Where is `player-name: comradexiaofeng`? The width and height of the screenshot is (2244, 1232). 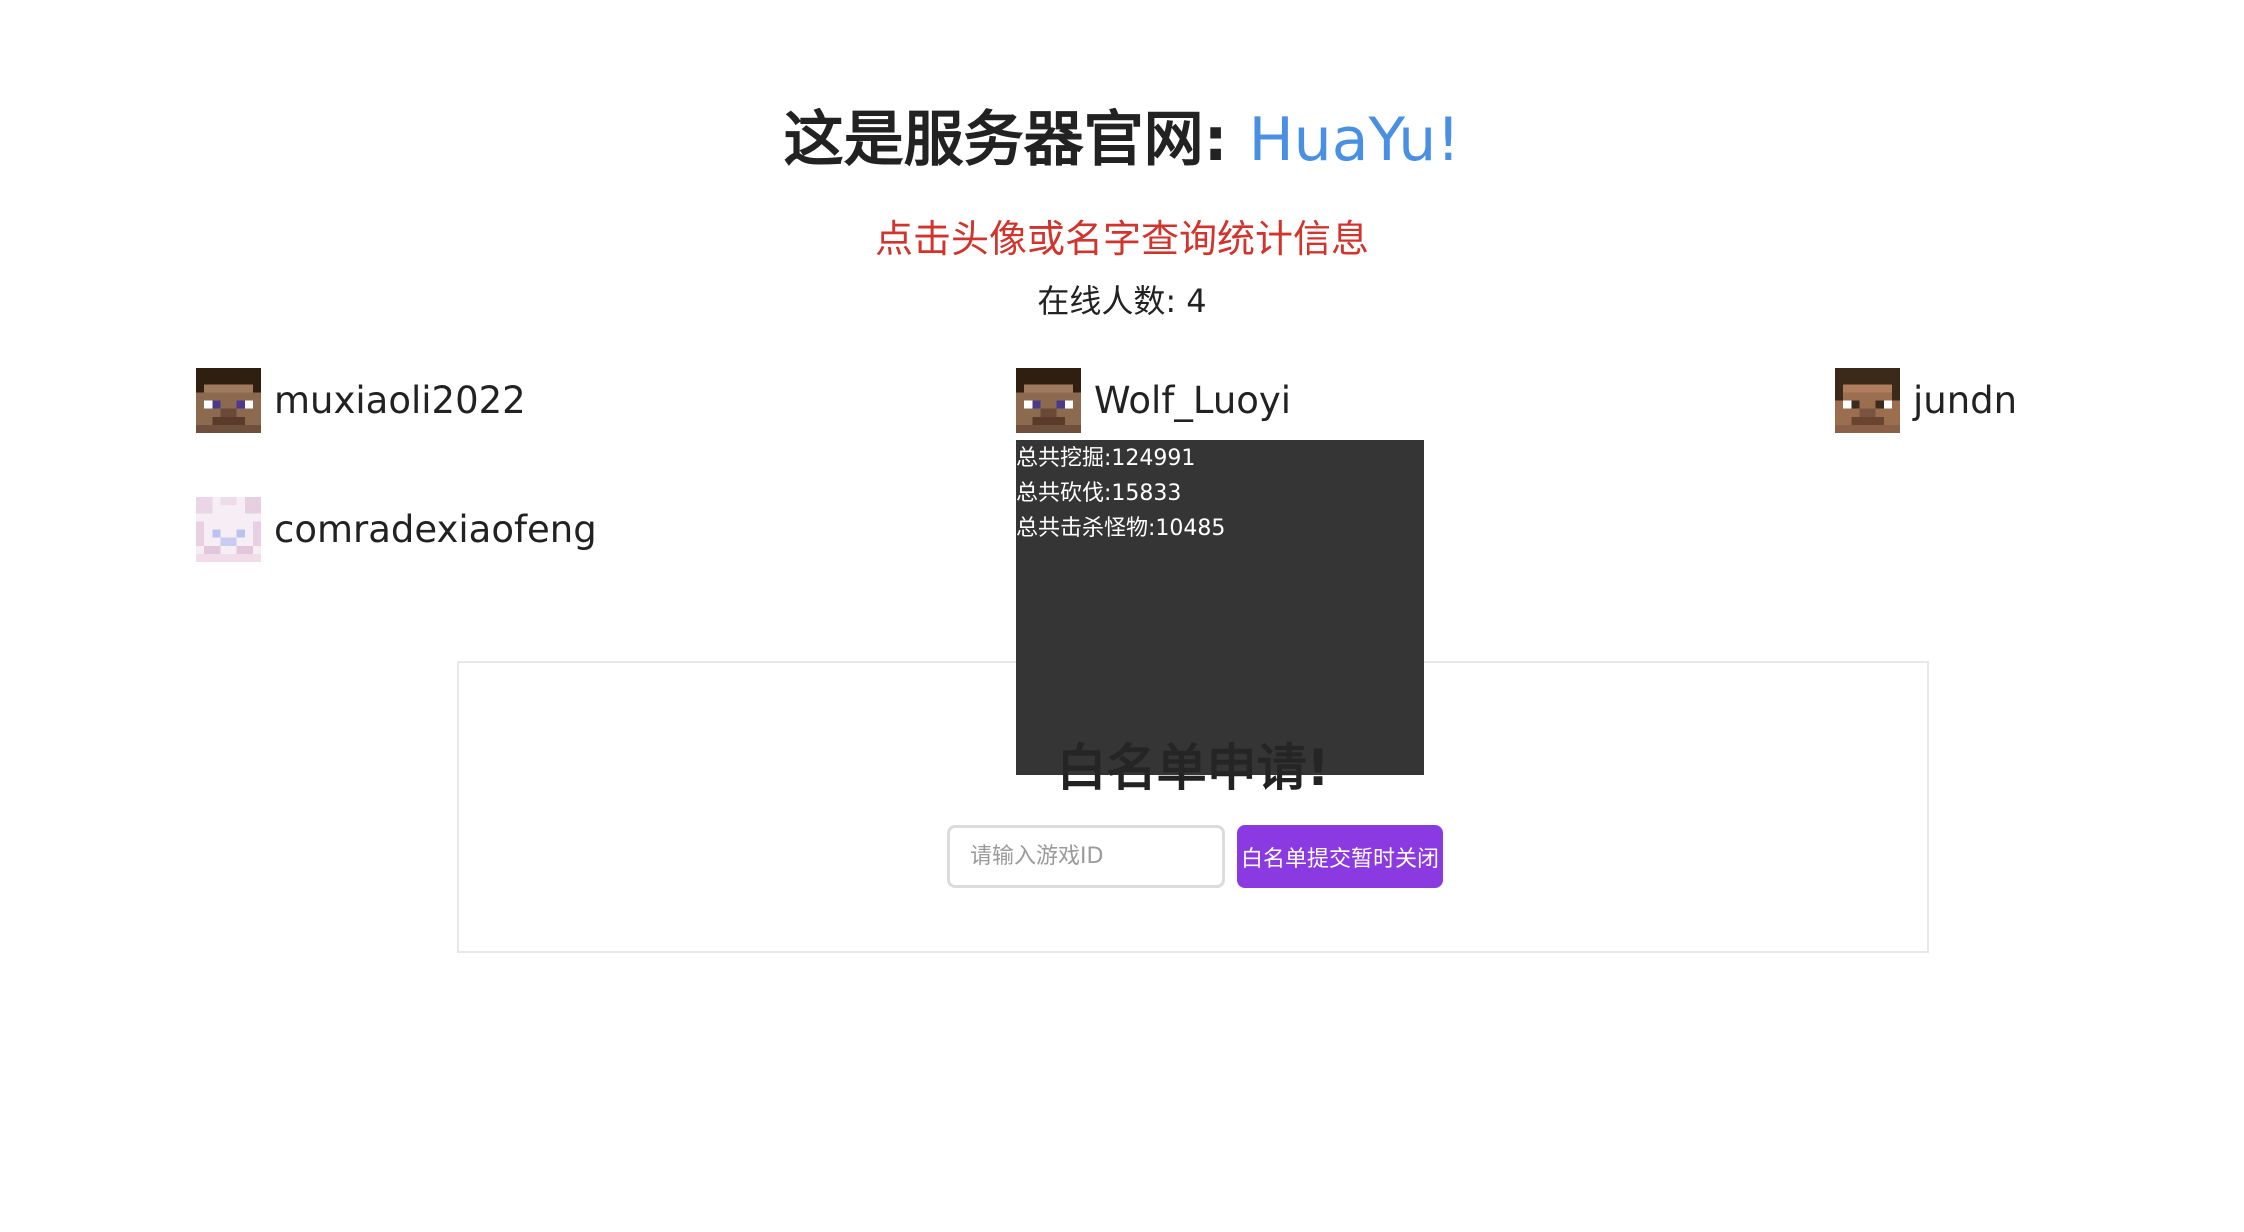 player-name: comradexiaofeng is located at coordinates (435, 529).